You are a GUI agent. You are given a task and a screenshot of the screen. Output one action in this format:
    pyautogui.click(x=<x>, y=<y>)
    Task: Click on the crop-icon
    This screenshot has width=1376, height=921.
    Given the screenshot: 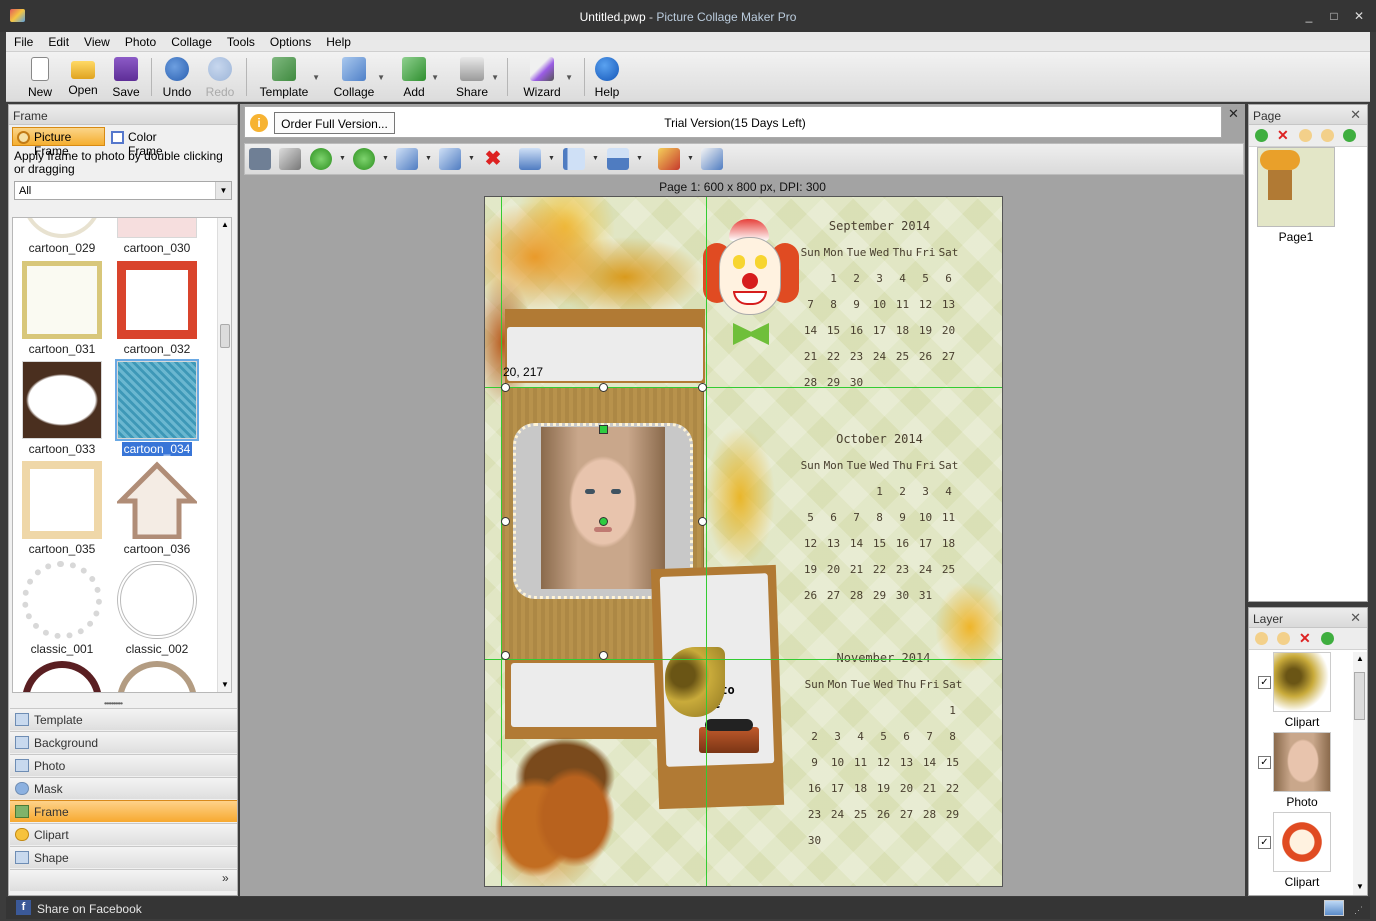 What is the action you would take?
    pyautogui.click(x=290, y=159)
    